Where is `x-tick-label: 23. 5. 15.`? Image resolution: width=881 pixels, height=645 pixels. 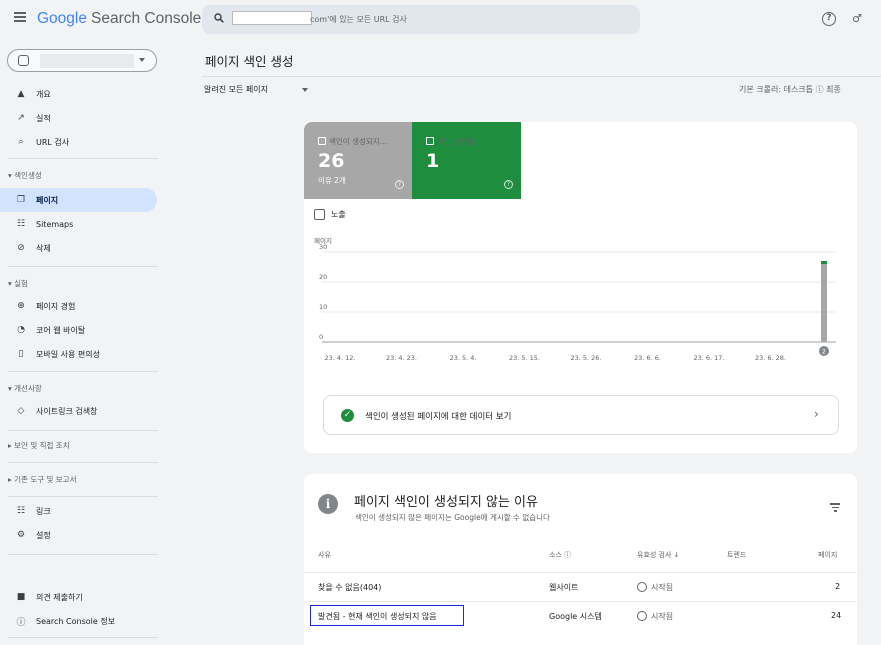
x-tick-label: 23. 5. 15. is located at coordinates (524, 358).